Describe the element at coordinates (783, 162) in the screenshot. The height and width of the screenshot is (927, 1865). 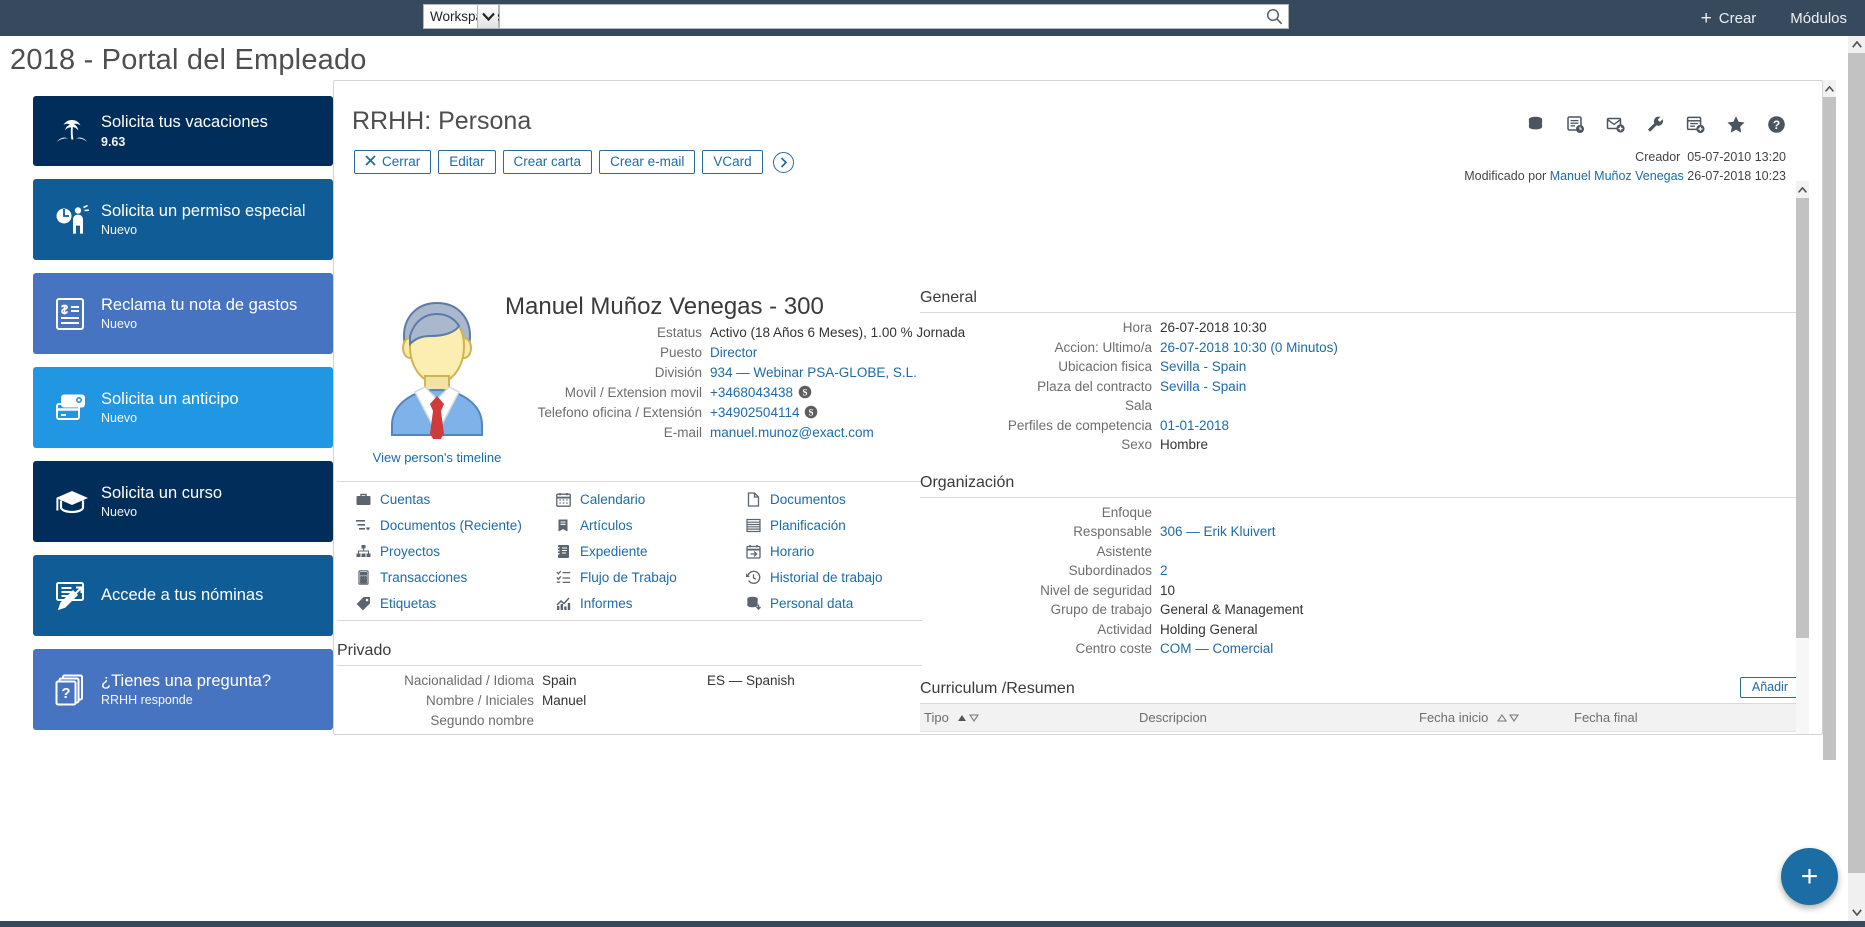
I see `chevron-right-circle-icon` at that location.